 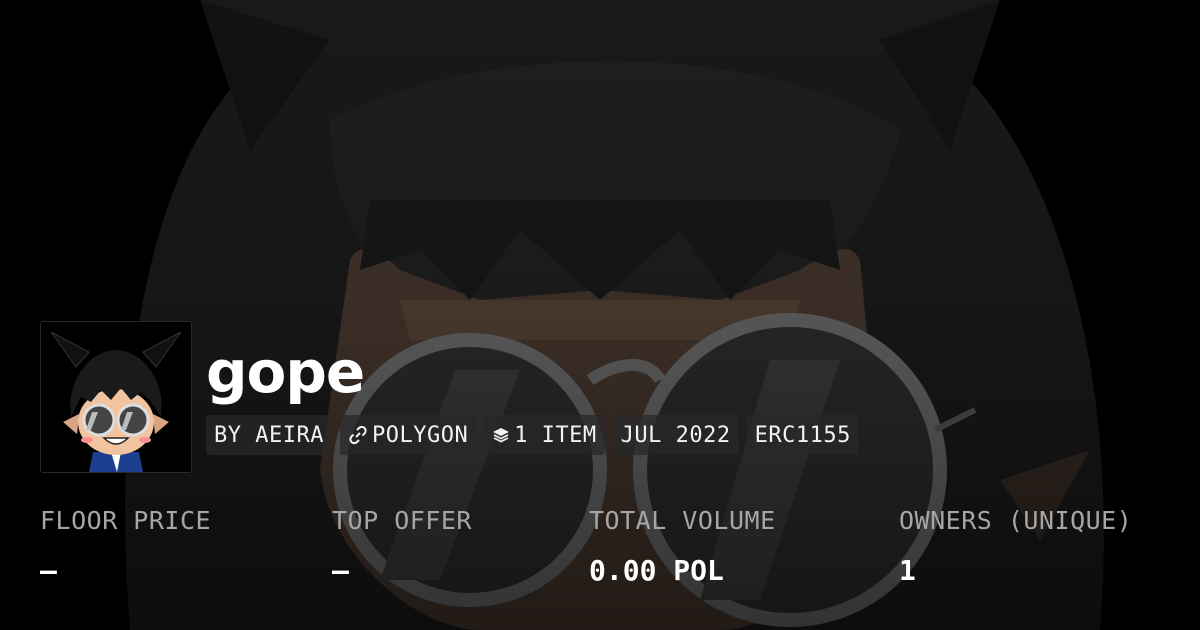 I want to click on collection-meta-chips: BY AEIRA POLYGON 1 ITEM JUL 2022 ERC1155, so click(x=532, y=435).